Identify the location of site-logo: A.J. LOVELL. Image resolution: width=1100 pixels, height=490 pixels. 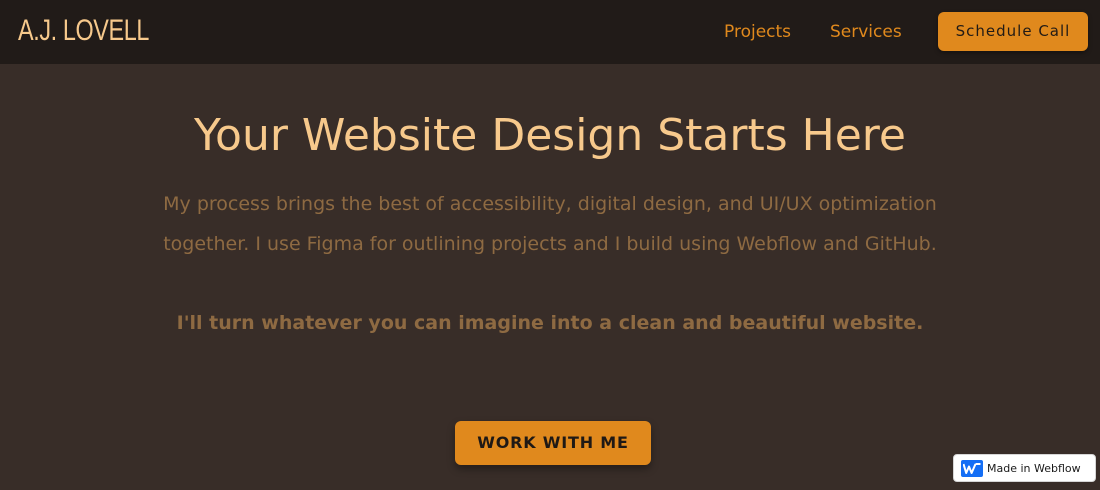
(83, 31).